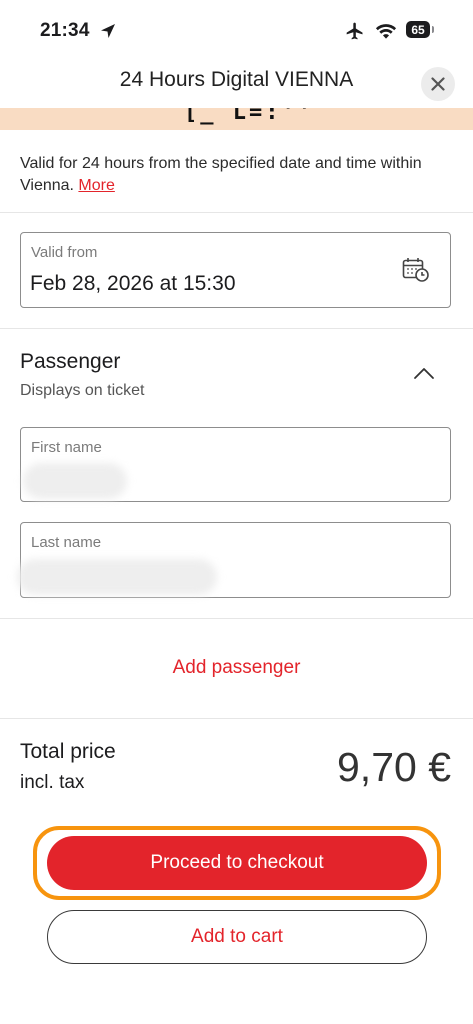 This screenshot has width=473, height=1024. What do you see at coordinates (66, 447) in the screenshot?
I see `first-name-label: First name` at bounding box center [66, 447].